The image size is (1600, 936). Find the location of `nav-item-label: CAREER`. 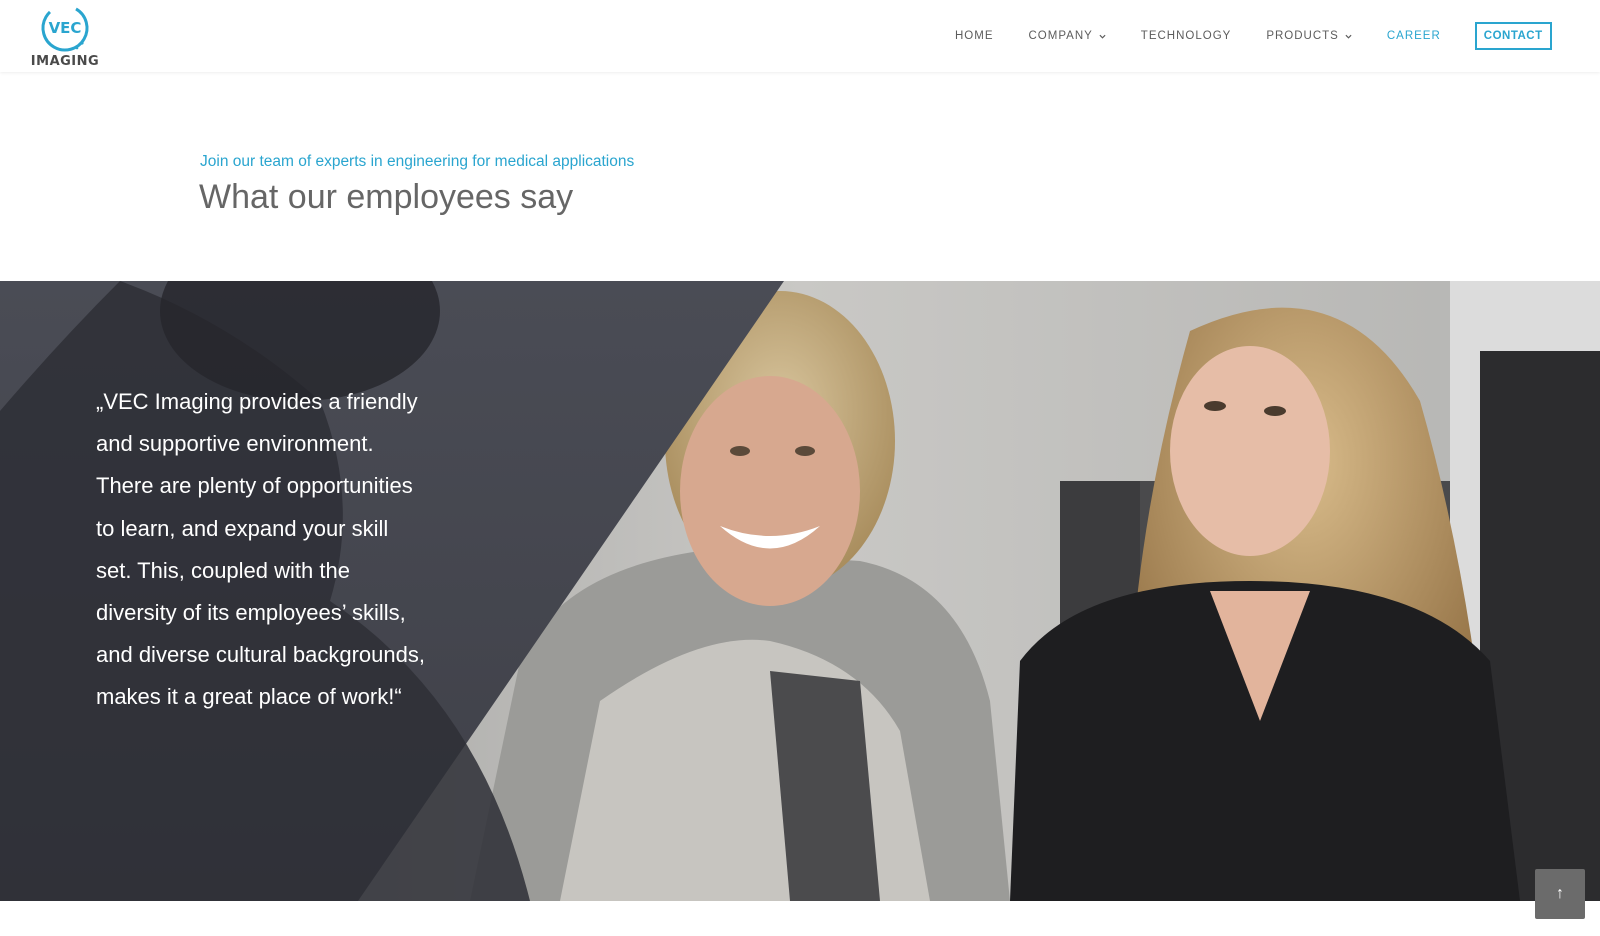

nav-item-label: CAREER is located at coordinates (1413, 36).